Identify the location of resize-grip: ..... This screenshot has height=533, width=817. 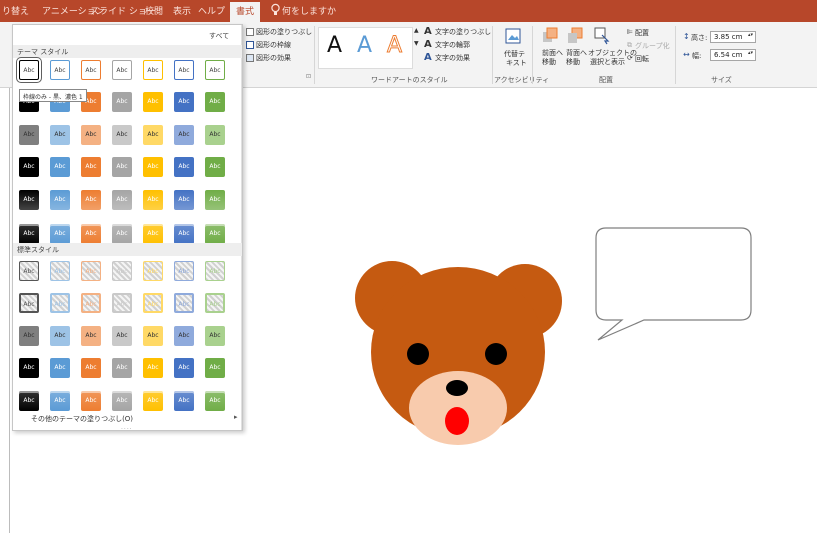
(127, 427).